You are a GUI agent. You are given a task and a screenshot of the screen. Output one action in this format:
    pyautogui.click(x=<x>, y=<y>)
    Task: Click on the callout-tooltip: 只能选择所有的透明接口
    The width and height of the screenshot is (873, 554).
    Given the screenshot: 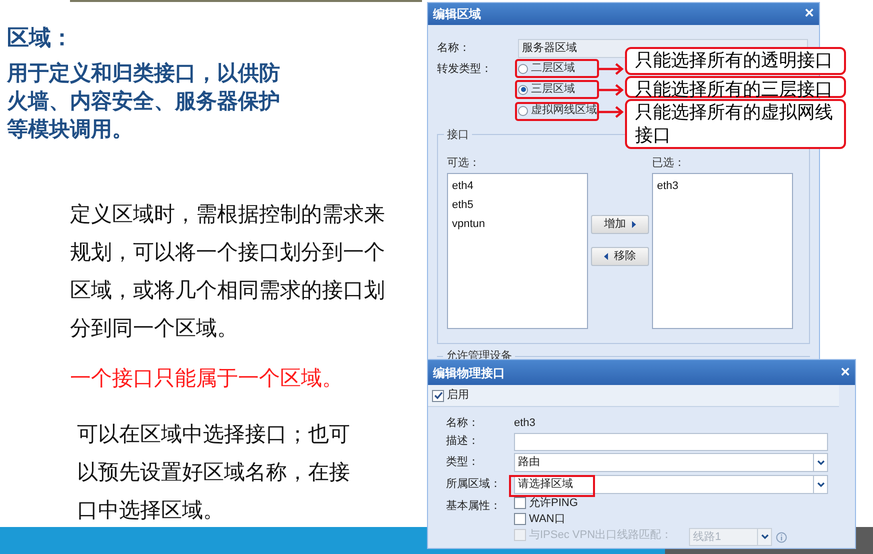 What is the action you would take?
    pyautogui.click(x=735, y=61)
    